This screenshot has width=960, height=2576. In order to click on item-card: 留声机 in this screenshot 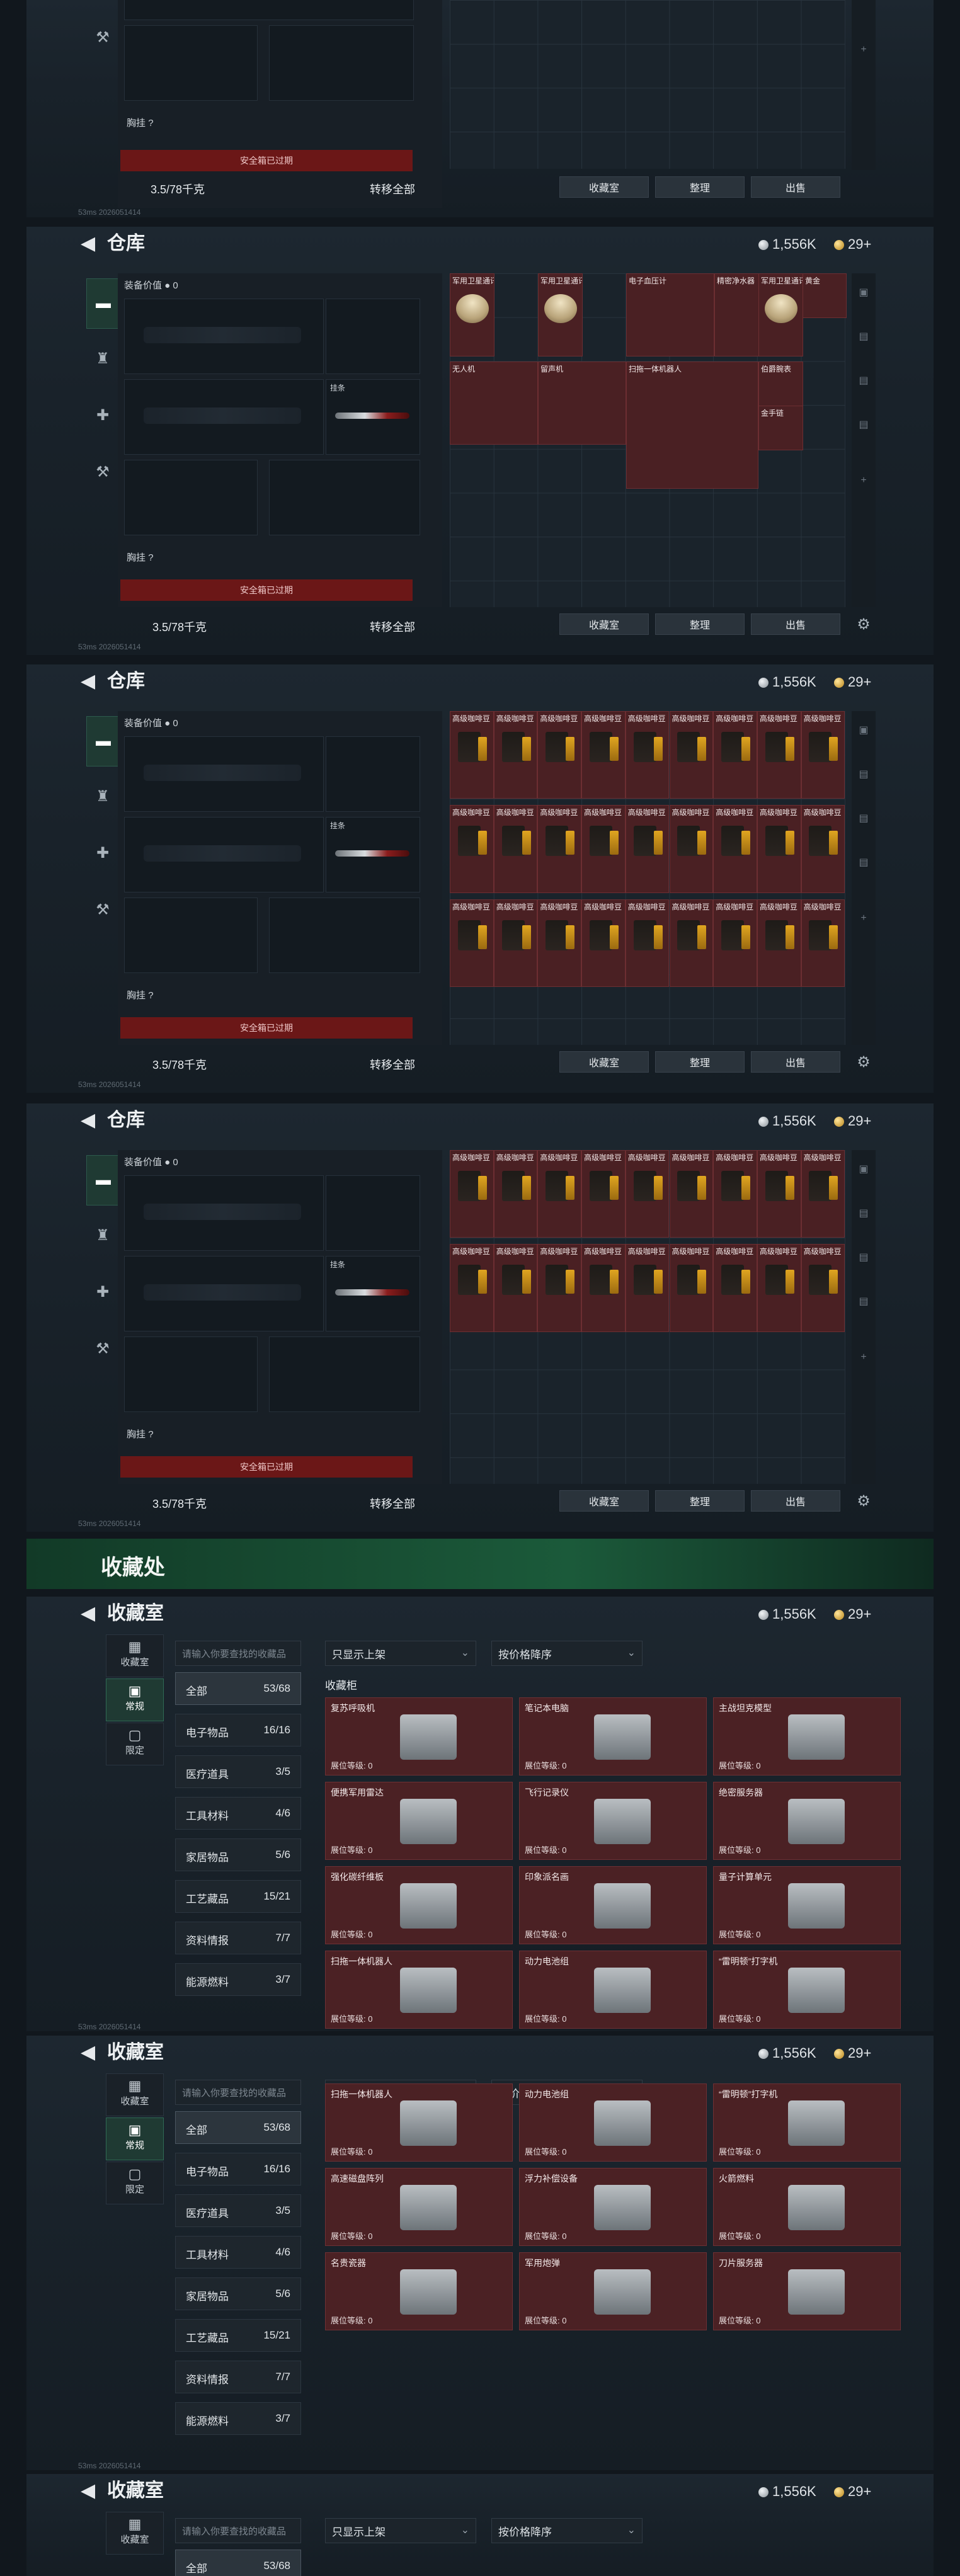, I will do `click(582, 403)`.